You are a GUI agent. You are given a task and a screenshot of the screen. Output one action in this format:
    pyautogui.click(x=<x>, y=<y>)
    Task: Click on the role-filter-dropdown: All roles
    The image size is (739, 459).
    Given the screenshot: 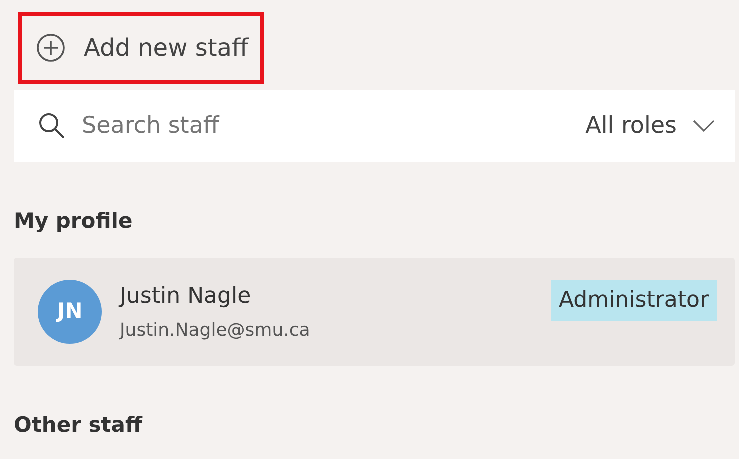 What is the action you would take?
    pyautogui.click(x=650, y=126)
    